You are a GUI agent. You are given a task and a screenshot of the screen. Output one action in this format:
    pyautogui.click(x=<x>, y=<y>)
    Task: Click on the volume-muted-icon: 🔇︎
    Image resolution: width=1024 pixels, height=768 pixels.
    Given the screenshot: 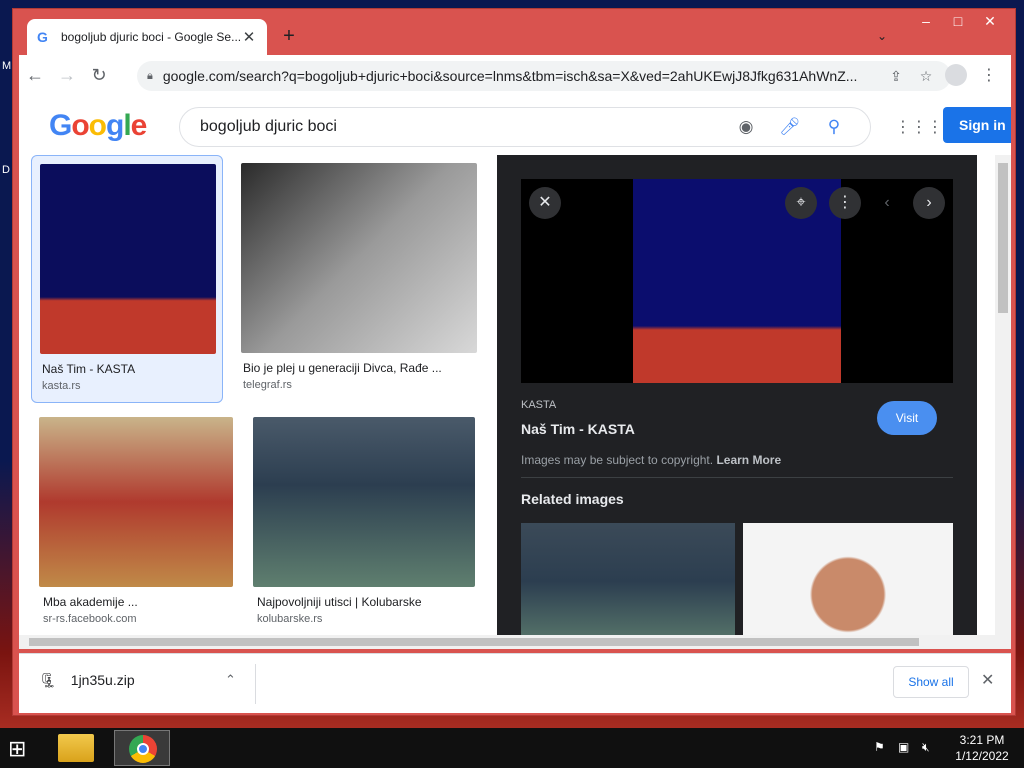 What is the action you would take?
    pyautogui.click(x=926, y=747)
    